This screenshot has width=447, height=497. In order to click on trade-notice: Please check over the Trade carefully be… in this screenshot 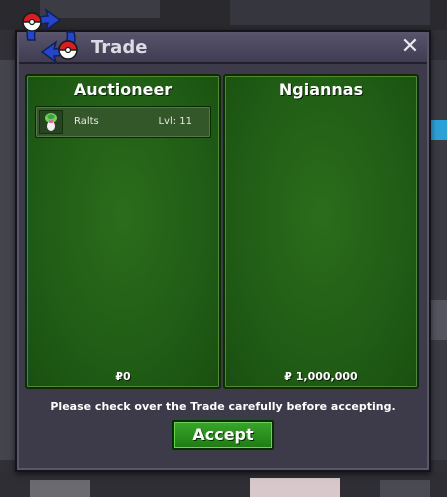, I will do `click(223, 406)`.